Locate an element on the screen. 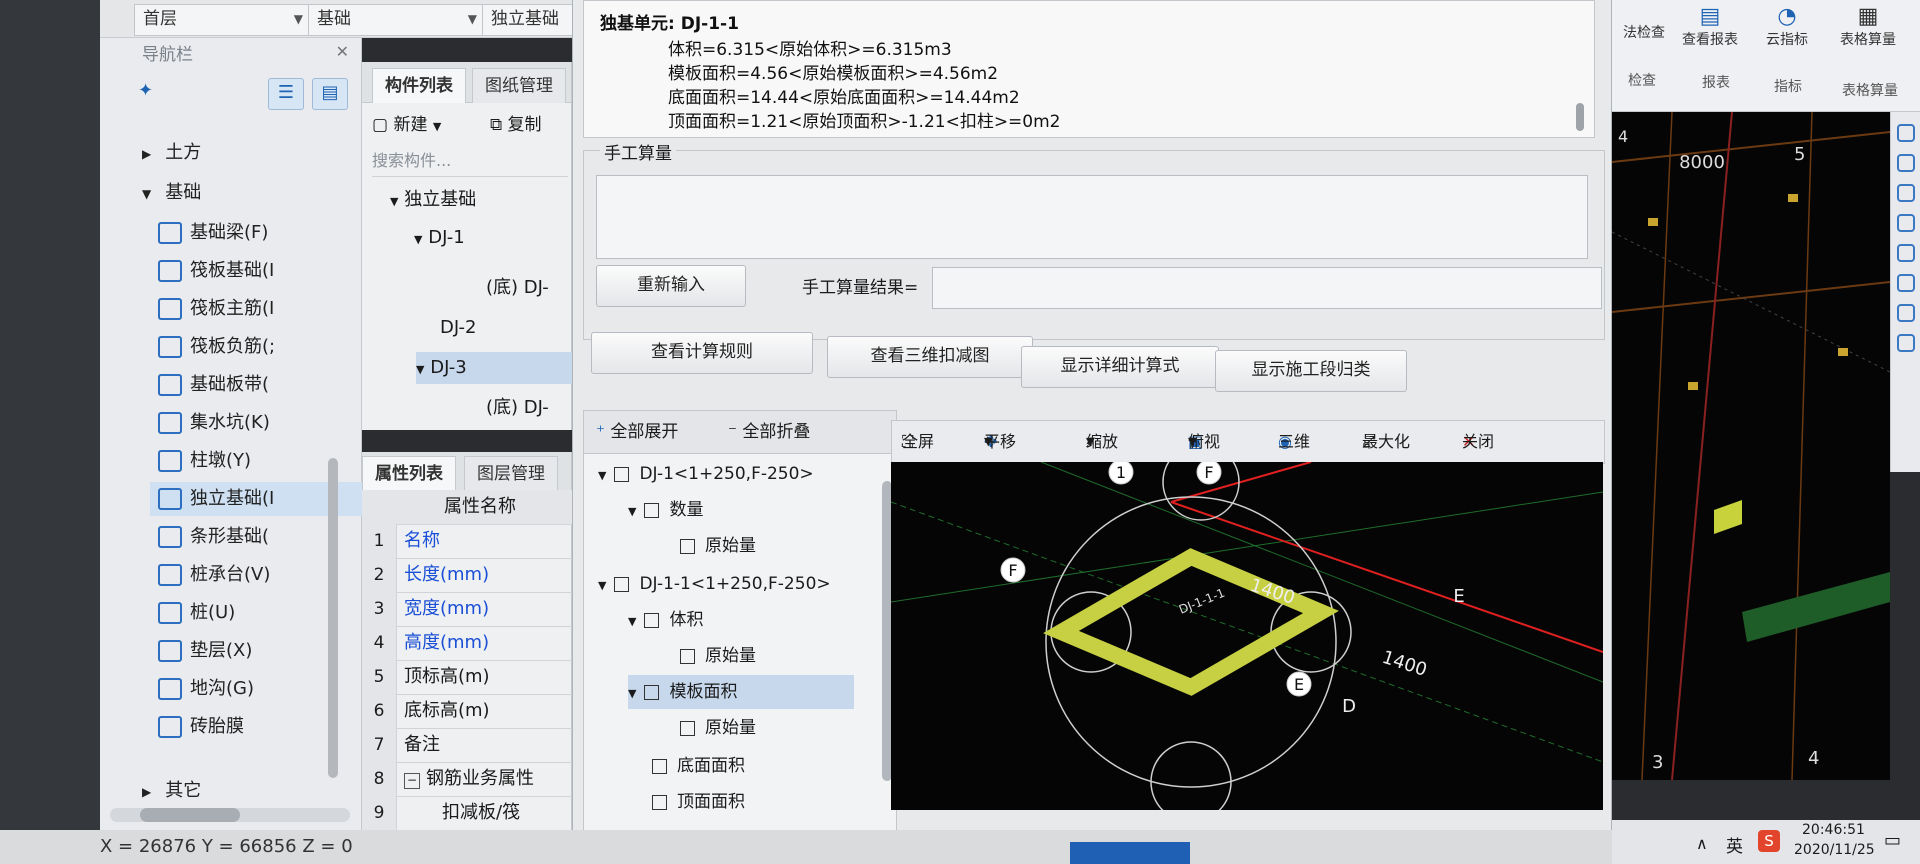 This screenshot has height=864, width=1920. nav-item-pile: 桩(U) is located at coordinates (196, 613).